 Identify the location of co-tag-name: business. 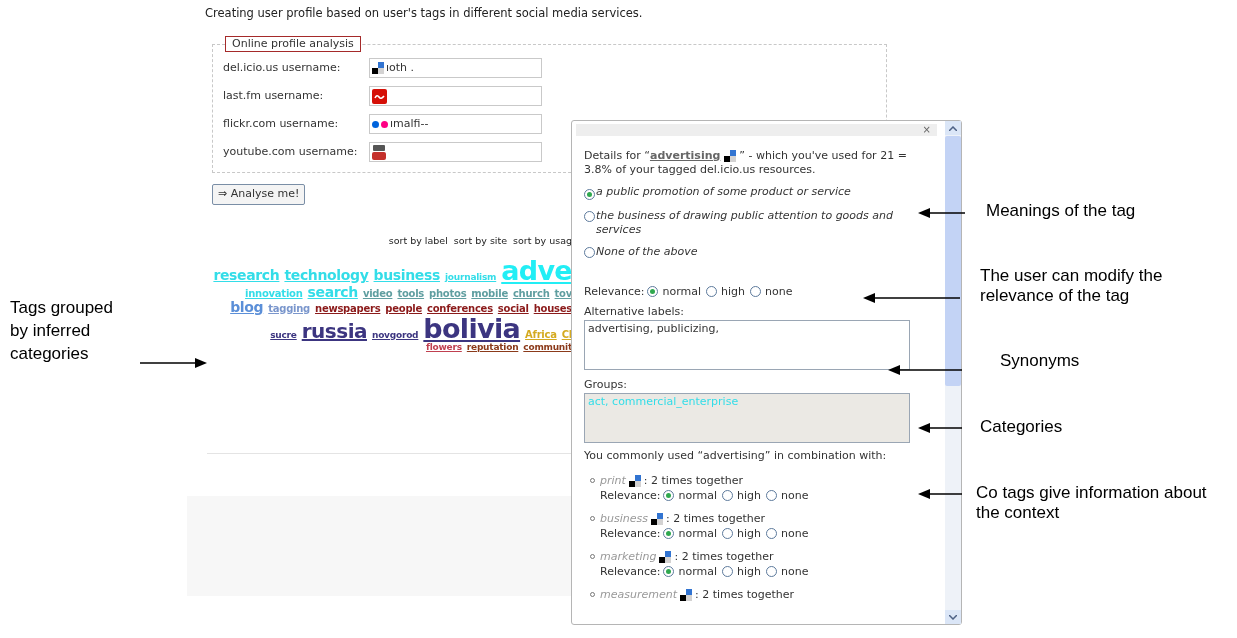
(624, 518).